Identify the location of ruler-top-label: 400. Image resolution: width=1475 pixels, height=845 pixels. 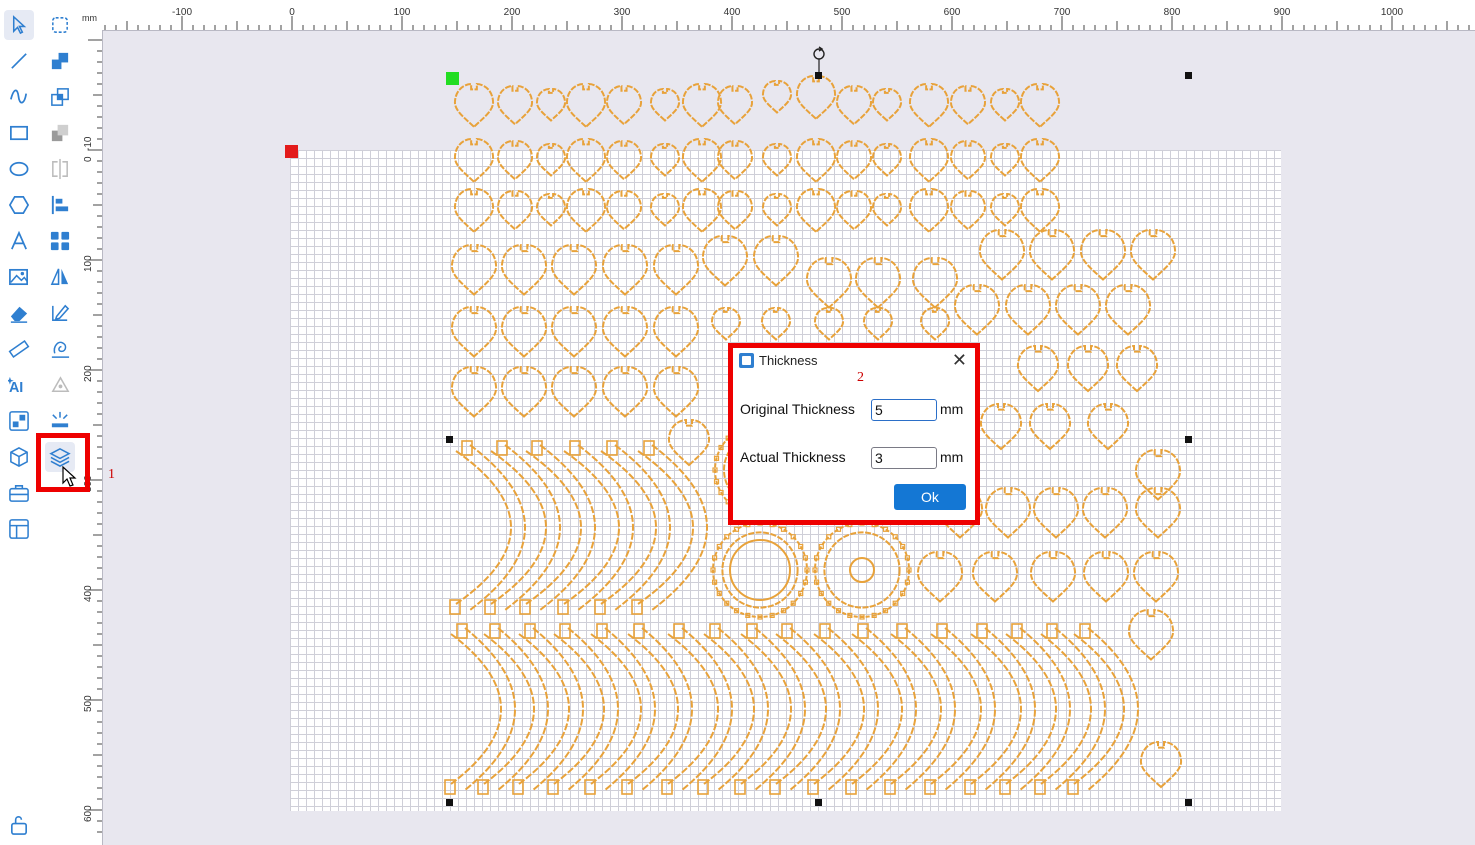
(732, 12).